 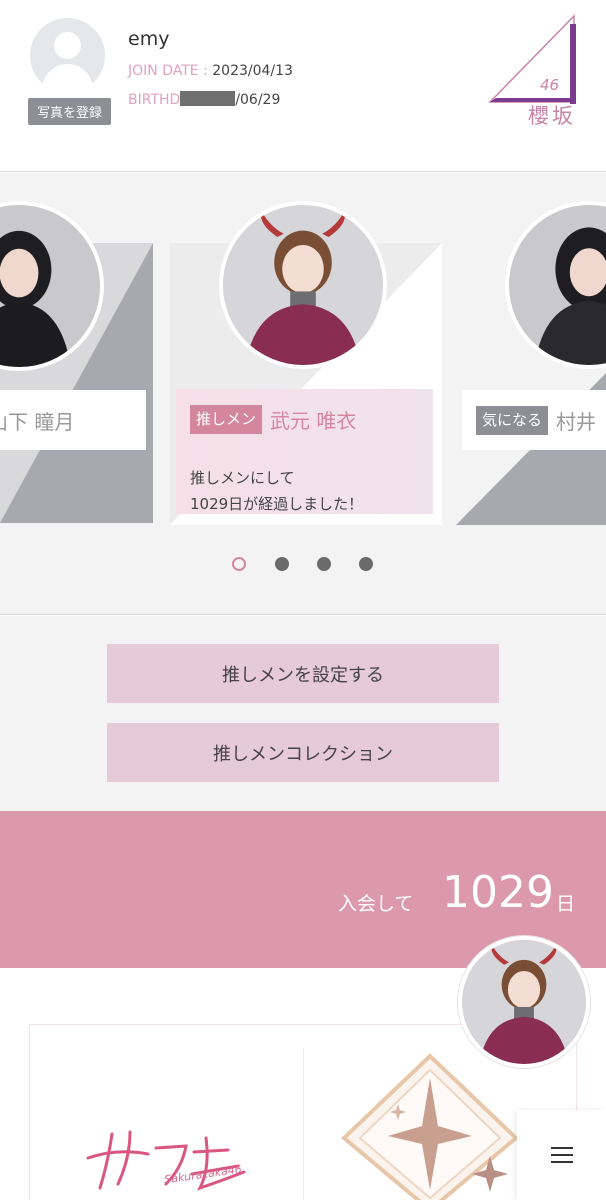 I want to click on birthday-row: BIRTHD/06/29, so click(x=204, y=99).